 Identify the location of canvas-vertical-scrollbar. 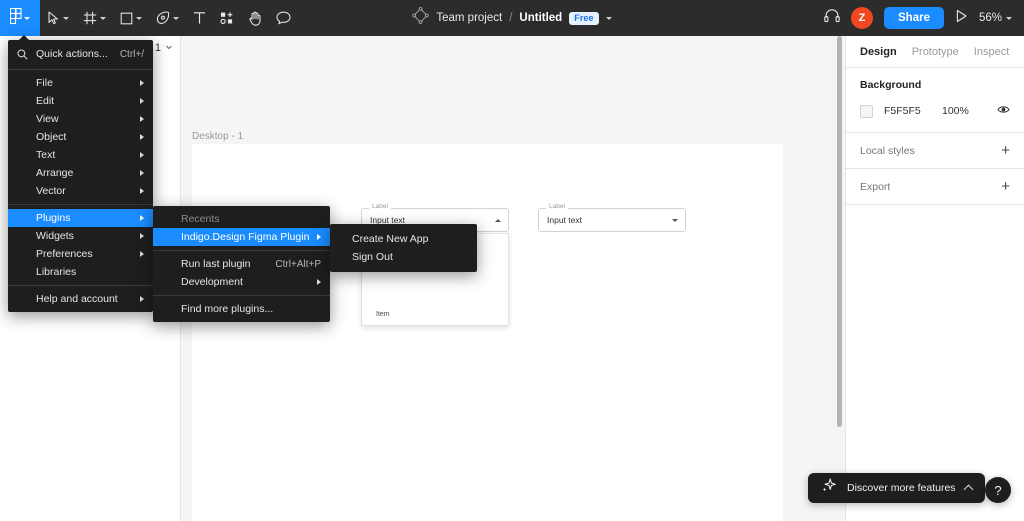
(839, 231).